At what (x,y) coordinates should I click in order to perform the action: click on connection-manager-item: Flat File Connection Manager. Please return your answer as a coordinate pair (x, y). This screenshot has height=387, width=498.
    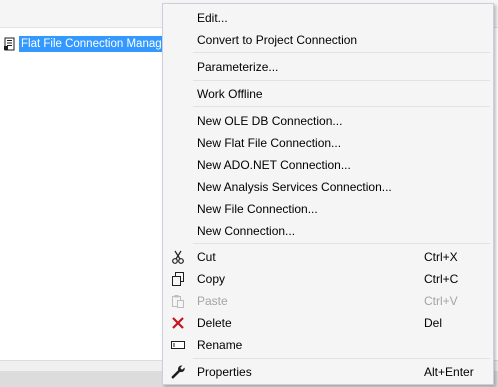
    Looking at the image, I should click on (89, 44).